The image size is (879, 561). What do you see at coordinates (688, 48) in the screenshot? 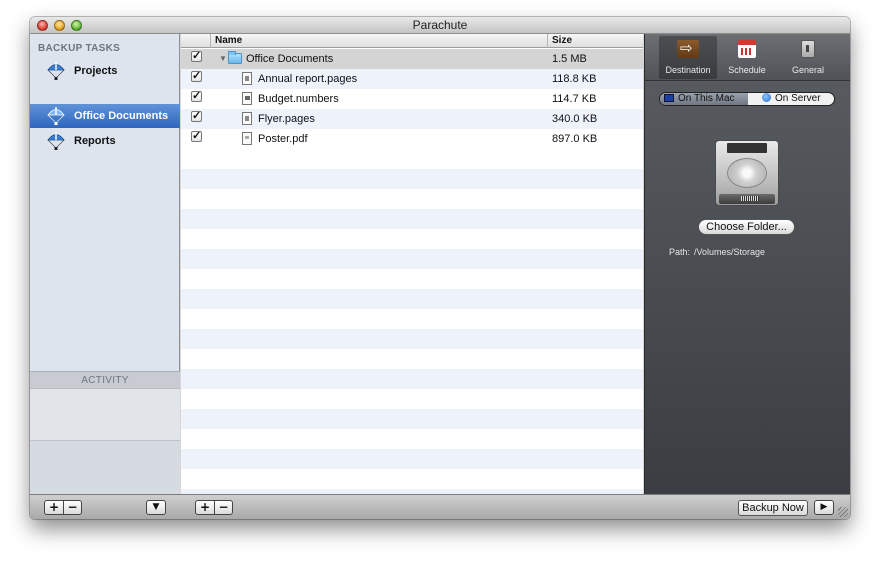
I see `signpost-icon` at bounding box center [688, 48].